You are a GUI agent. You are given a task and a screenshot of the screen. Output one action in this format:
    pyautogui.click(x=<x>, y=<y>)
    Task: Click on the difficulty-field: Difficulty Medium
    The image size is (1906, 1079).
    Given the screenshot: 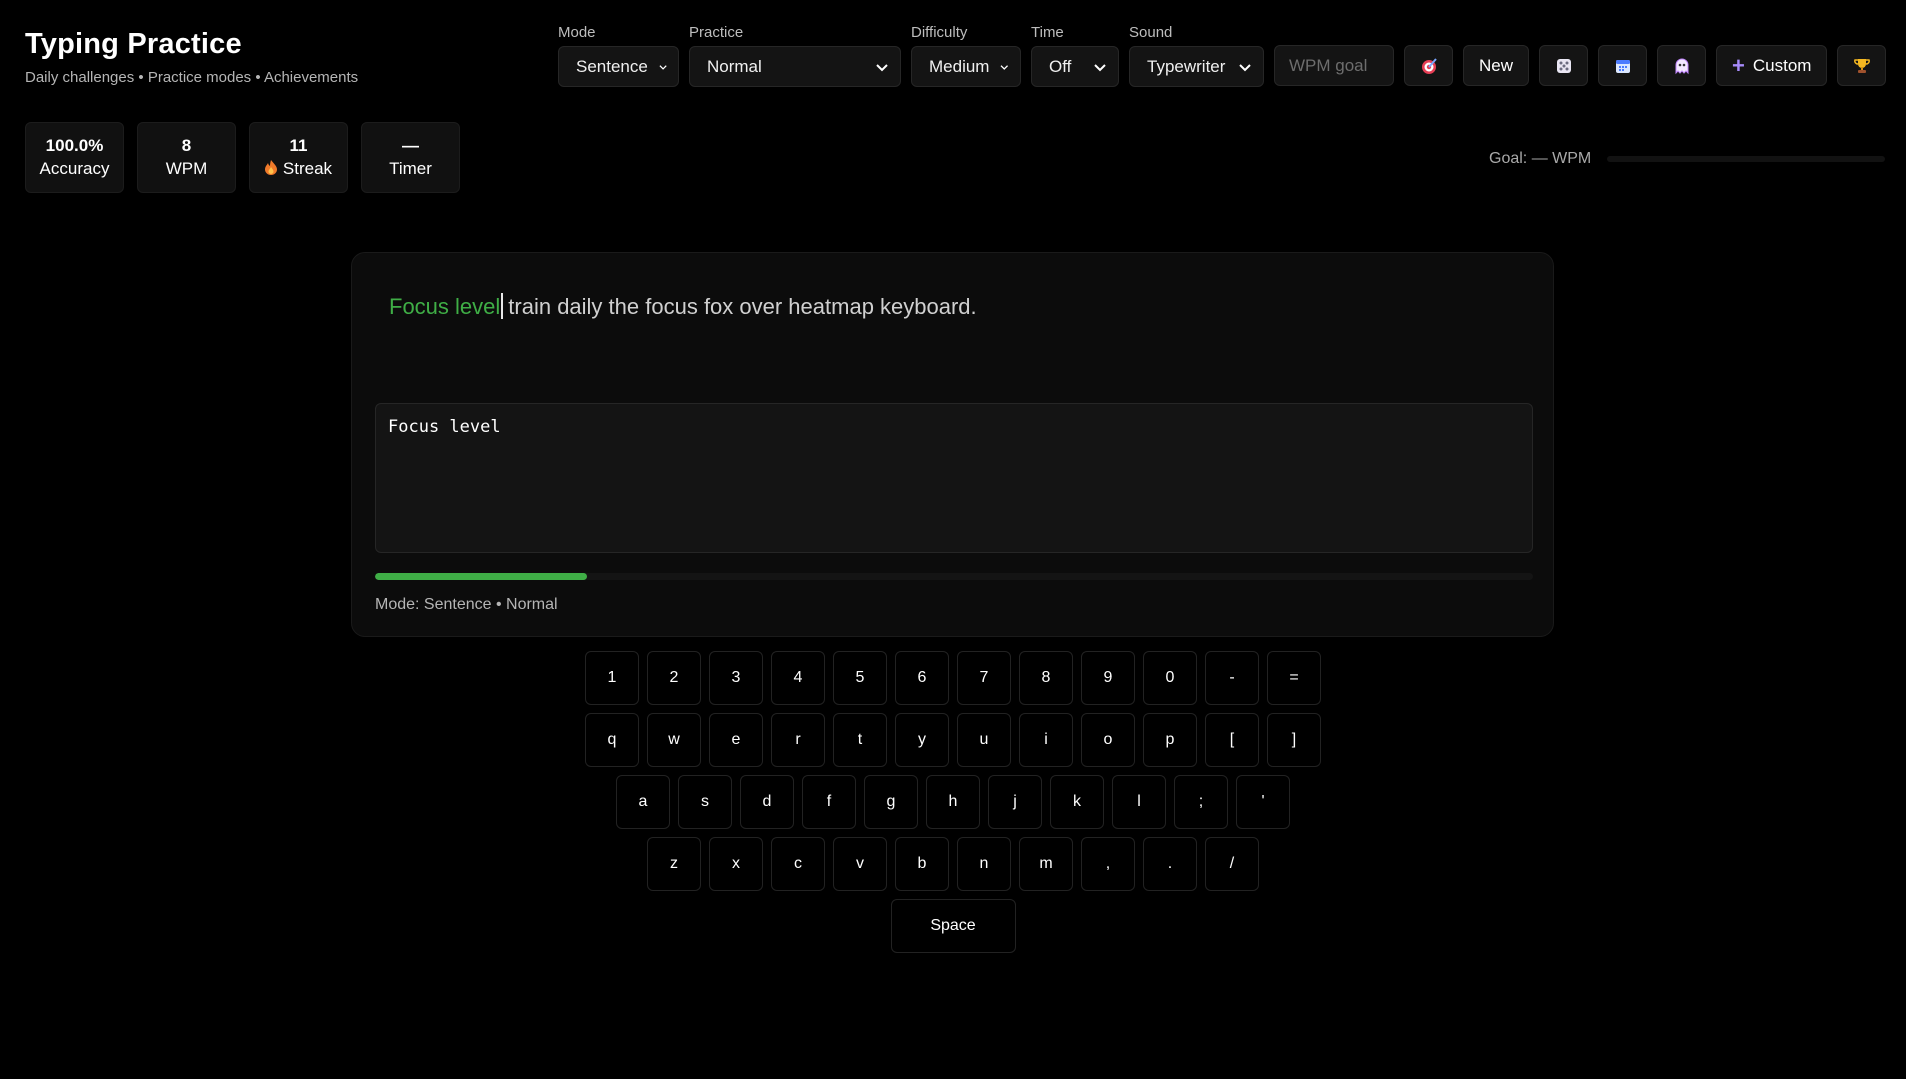 What is the action you would take?
    pyautogui.click(x=966, y=55)
    